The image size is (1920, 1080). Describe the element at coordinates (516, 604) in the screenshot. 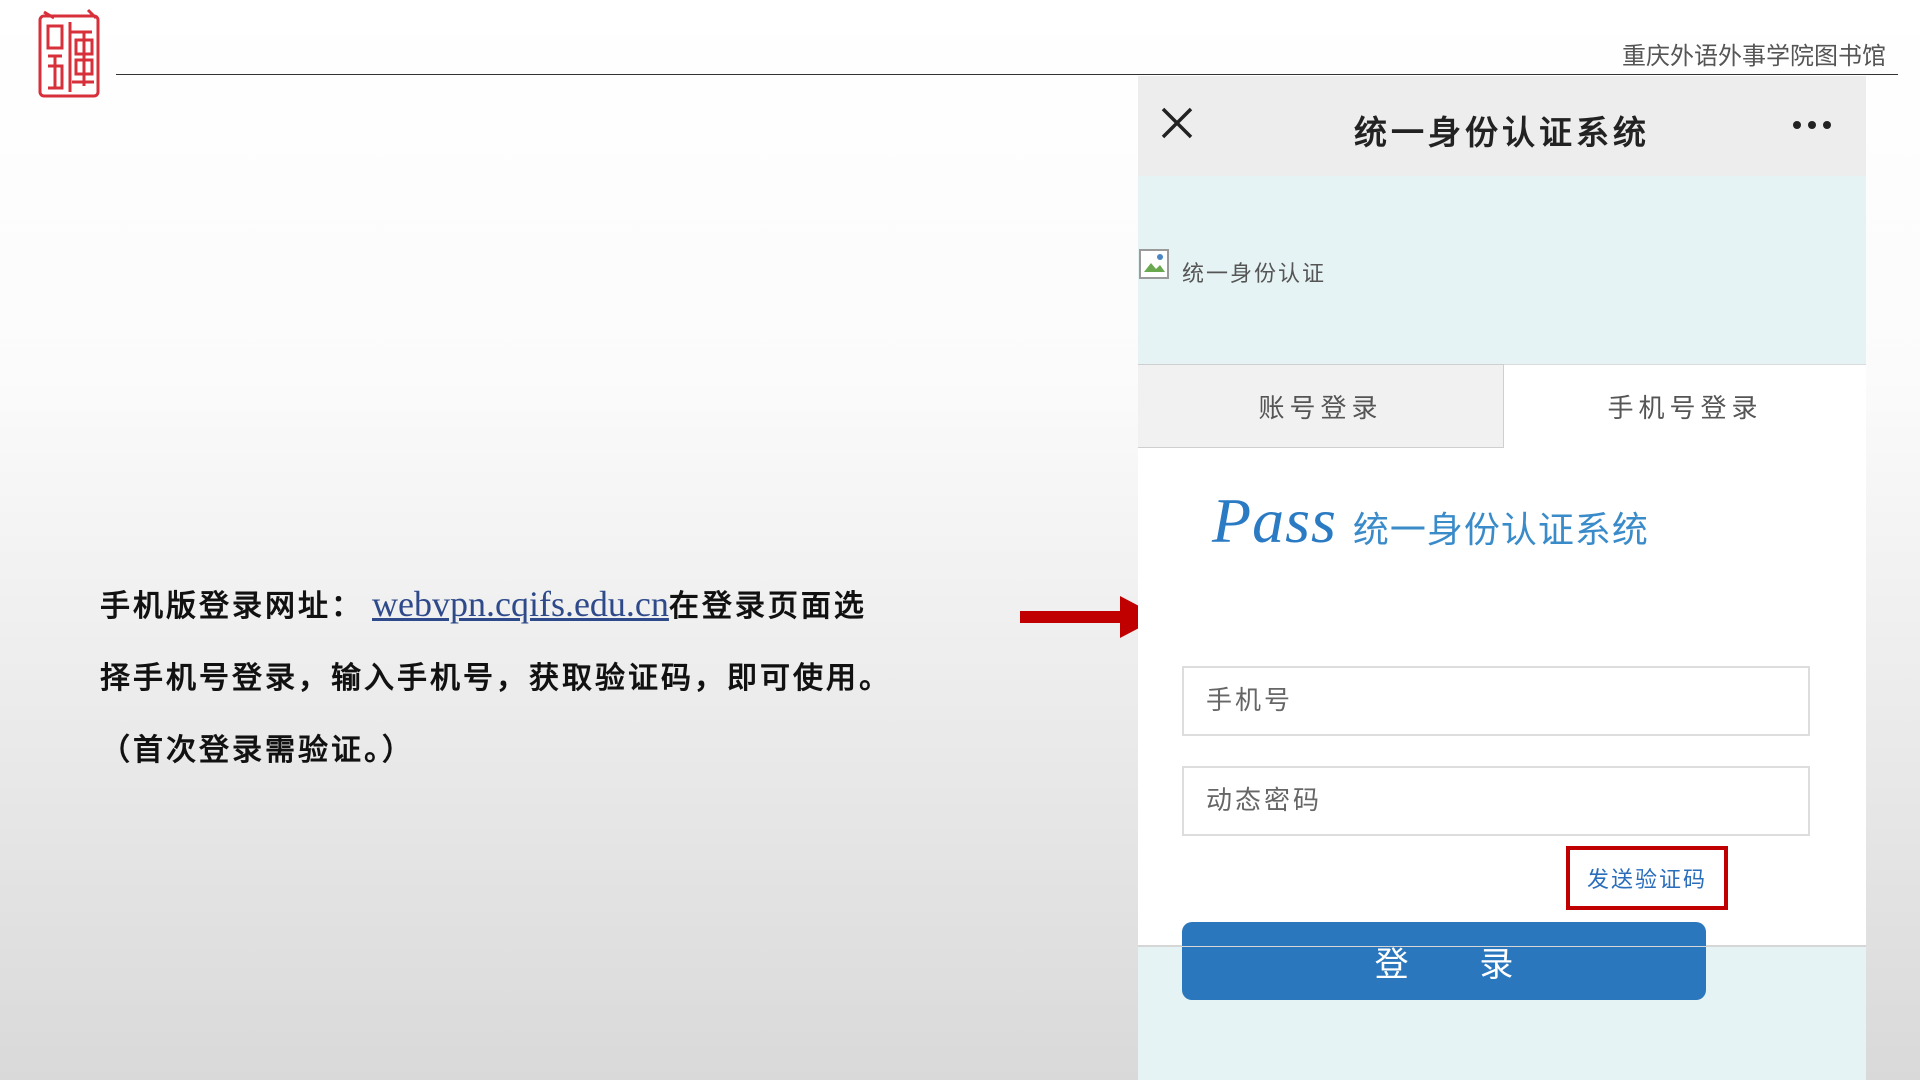

I see `webvpn-url-link: webvpn.cqifs.edu.cn` at that location.